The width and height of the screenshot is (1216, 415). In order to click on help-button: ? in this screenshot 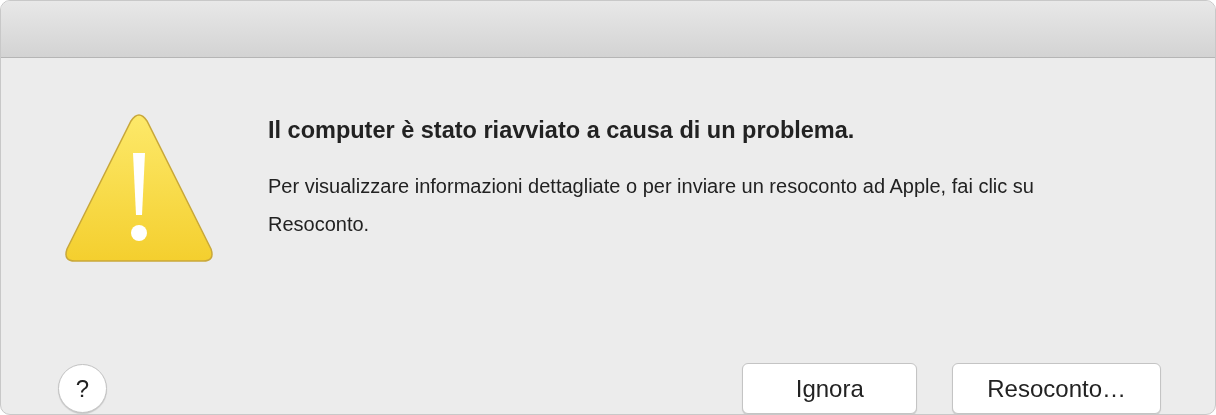, I will do `click(82, 388)`.